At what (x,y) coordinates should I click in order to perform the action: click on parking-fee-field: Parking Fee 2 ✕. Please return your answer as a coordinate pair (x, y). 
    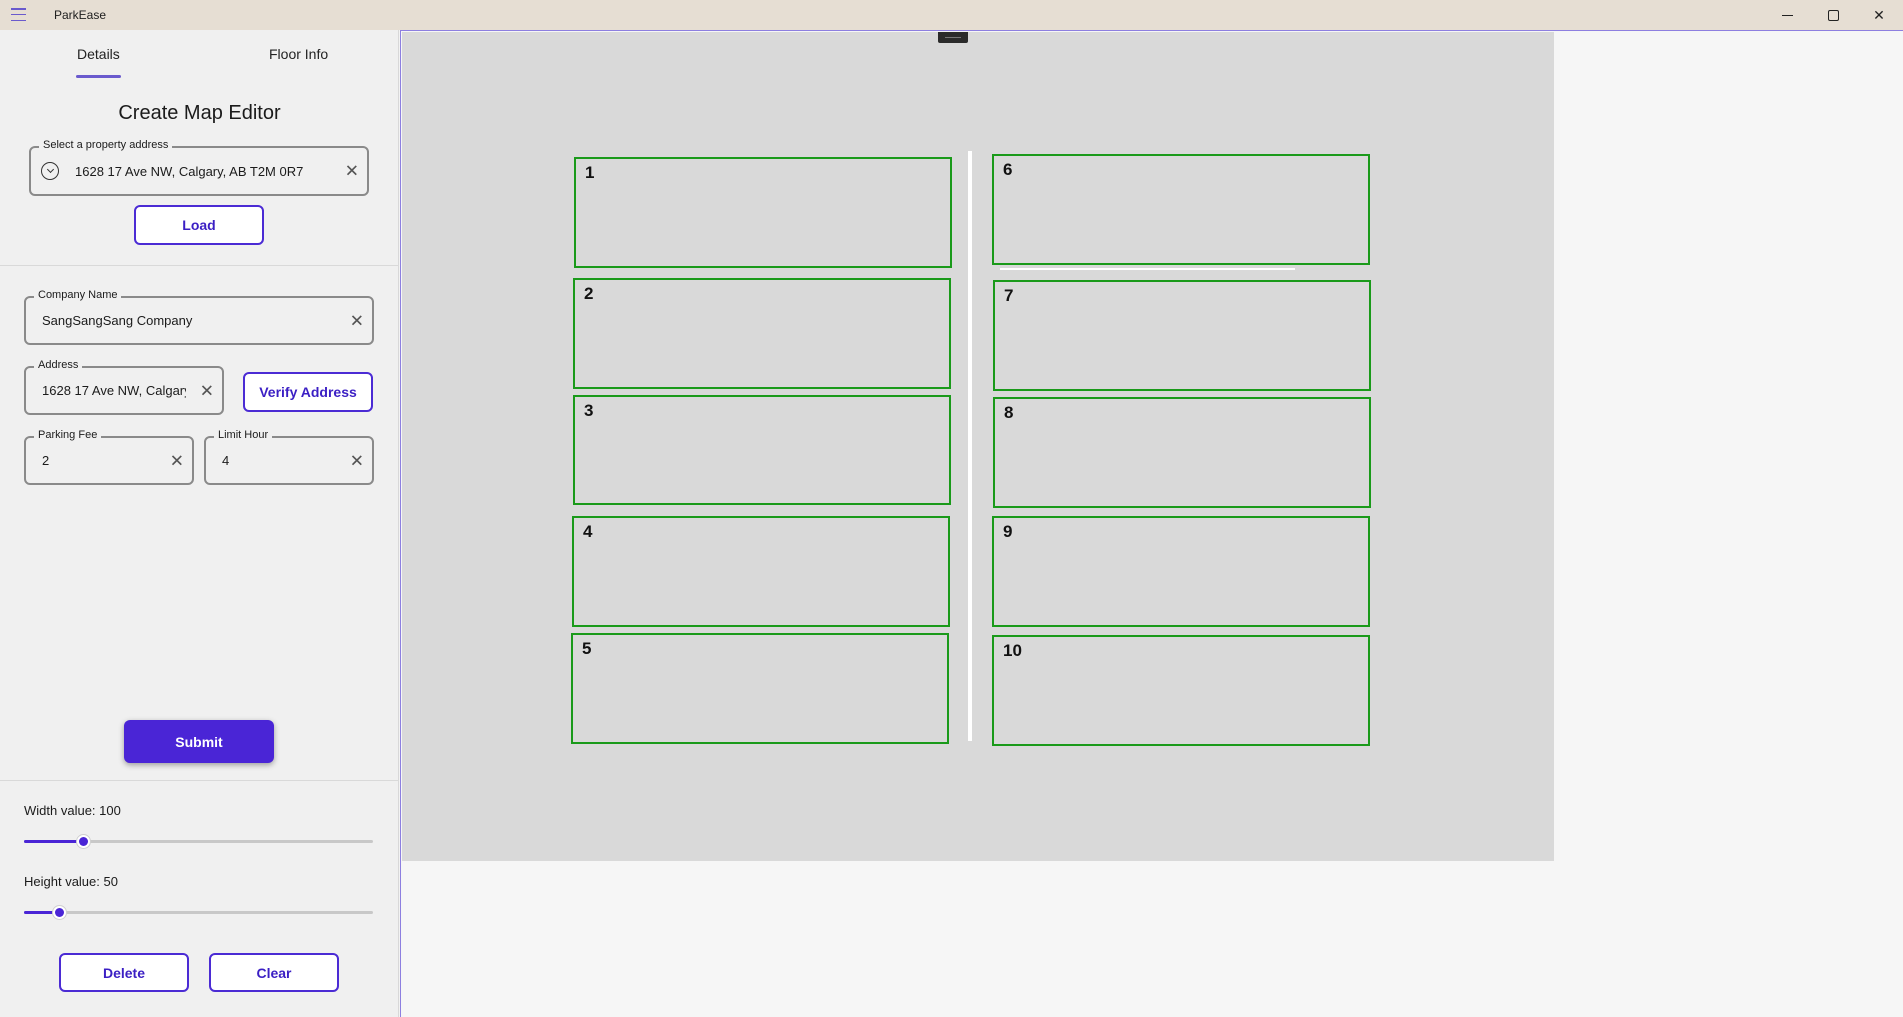
    Looking at the image, I should click on (109, 457).